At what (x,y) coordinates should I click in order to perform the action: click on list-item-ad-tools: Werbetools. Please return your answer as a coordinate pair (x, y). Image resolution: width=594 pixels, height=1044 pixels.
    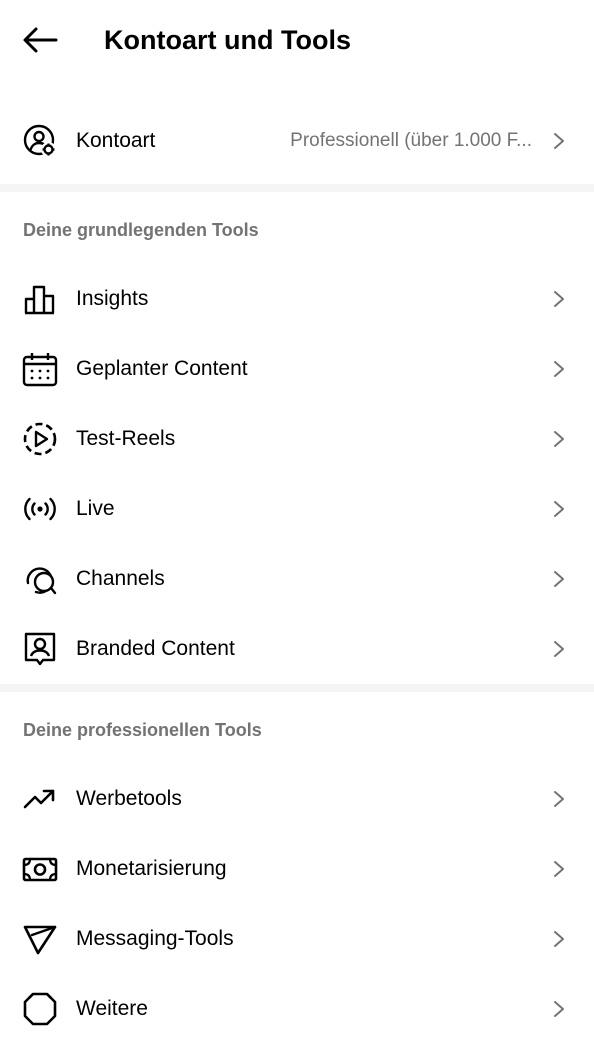
    Looking at the image, I should click on (297, 799).